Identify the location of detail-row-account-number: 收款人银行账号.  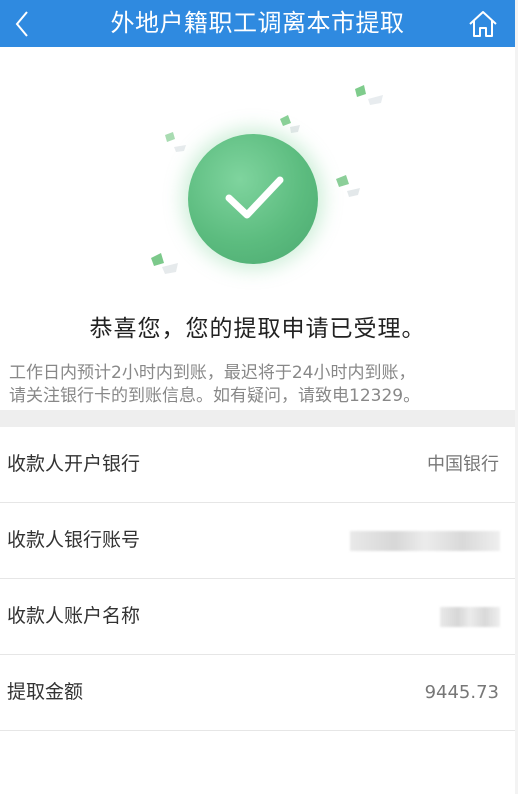
(257, 541).